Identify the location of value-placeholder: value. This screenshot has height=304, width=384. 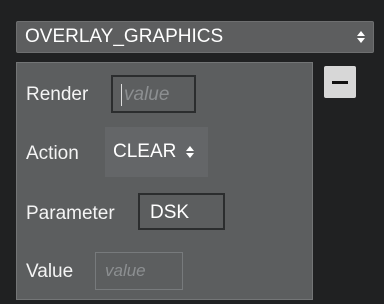
(125, 270).